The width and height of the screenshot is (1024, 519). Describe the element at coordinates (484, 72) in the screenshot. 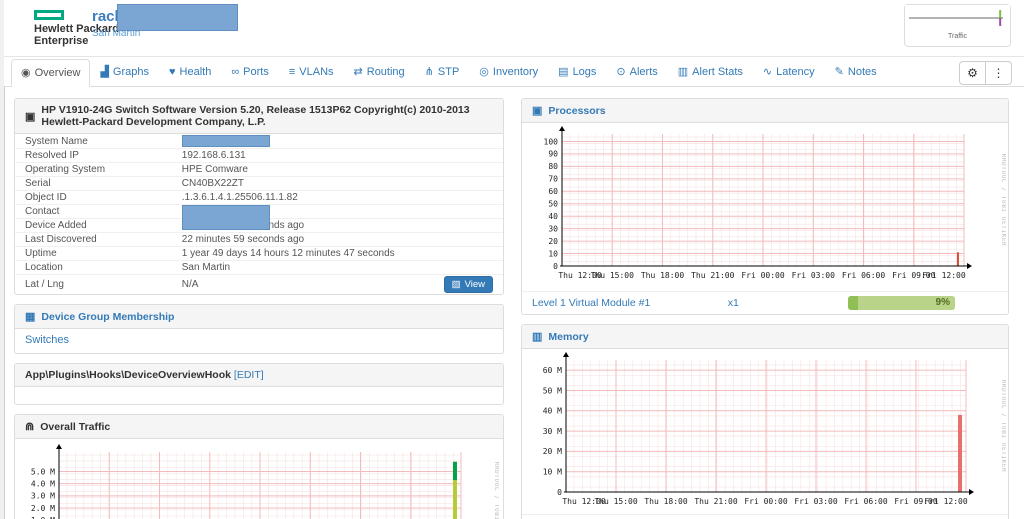

I see `compass-icon: ◎` at that location.